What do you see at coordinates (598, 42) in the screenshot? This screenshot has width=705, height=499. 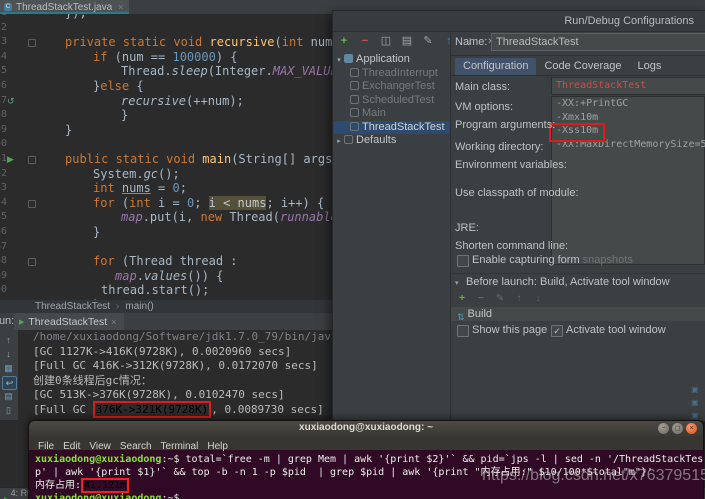 I see `name-input: ThreadStackTest` at bounding box center [598, 42].